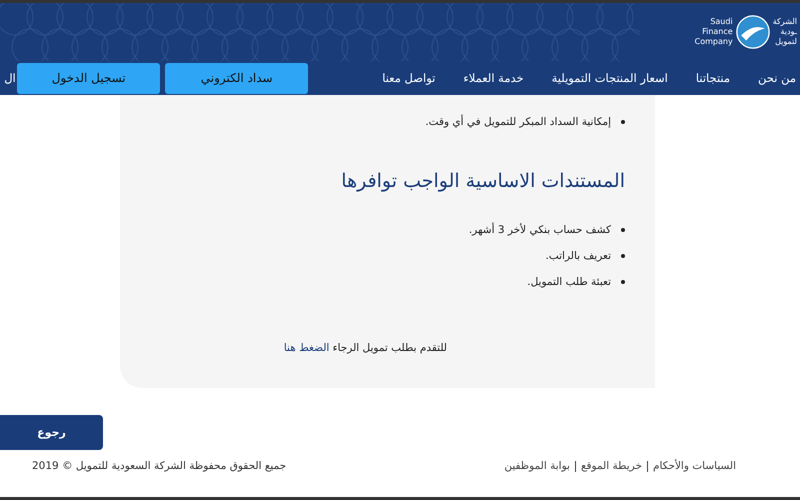  Describe the element at coordinates (772, 78) in the screenshot. I see `nav-link: من نحن` at that location.